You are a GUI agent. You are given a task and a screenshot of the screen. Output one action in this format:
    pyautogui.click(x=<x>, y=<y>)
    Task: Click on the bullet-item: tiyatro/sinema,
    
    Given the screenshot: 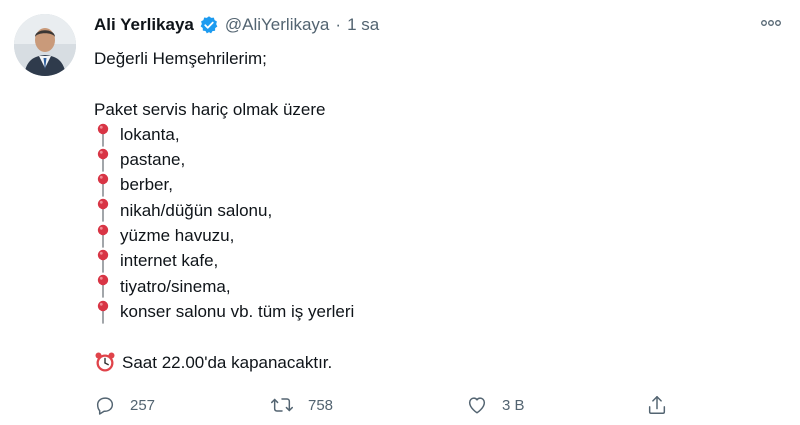 What is the action you would take?
    pyautogui.click(x=424, y=286)
    